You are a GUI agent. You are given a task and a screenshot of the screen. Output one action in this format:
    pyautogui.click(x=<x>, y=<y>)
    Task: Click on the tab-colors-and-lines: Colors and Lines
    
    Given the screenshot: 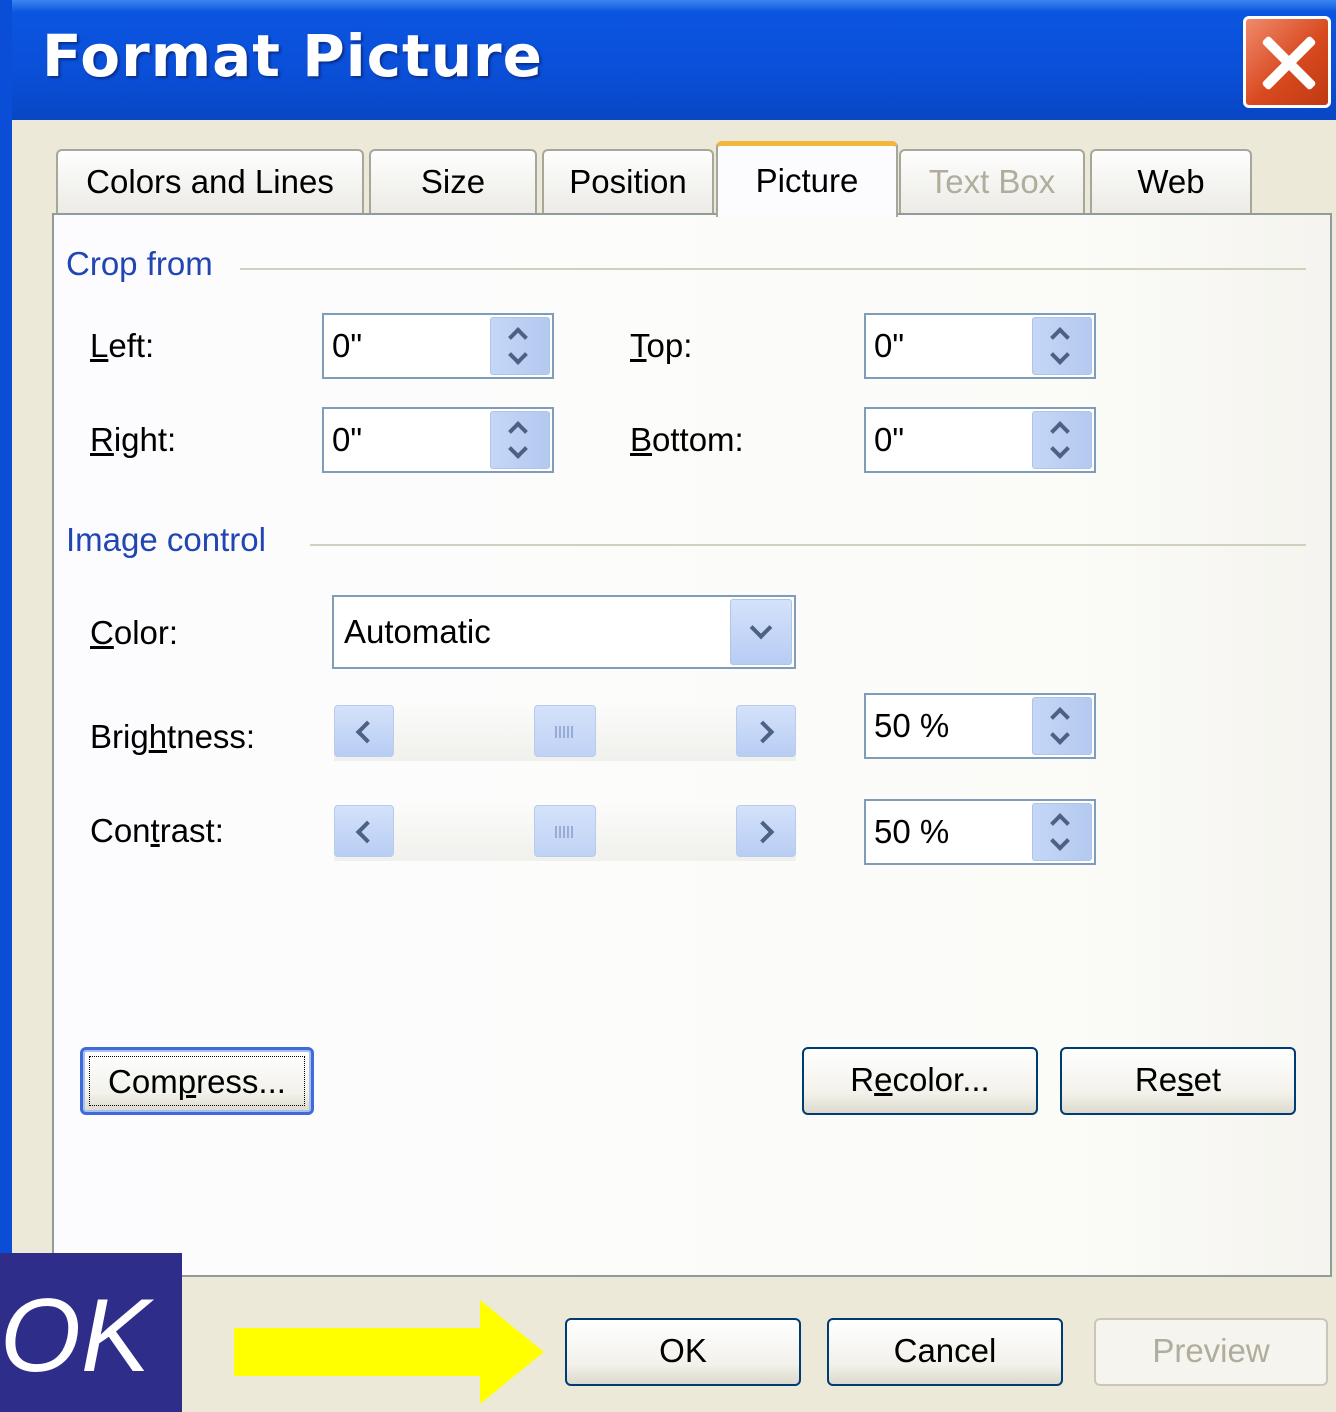 What is the action you would take?
    pyautogui.click(x=210, y=181)
    